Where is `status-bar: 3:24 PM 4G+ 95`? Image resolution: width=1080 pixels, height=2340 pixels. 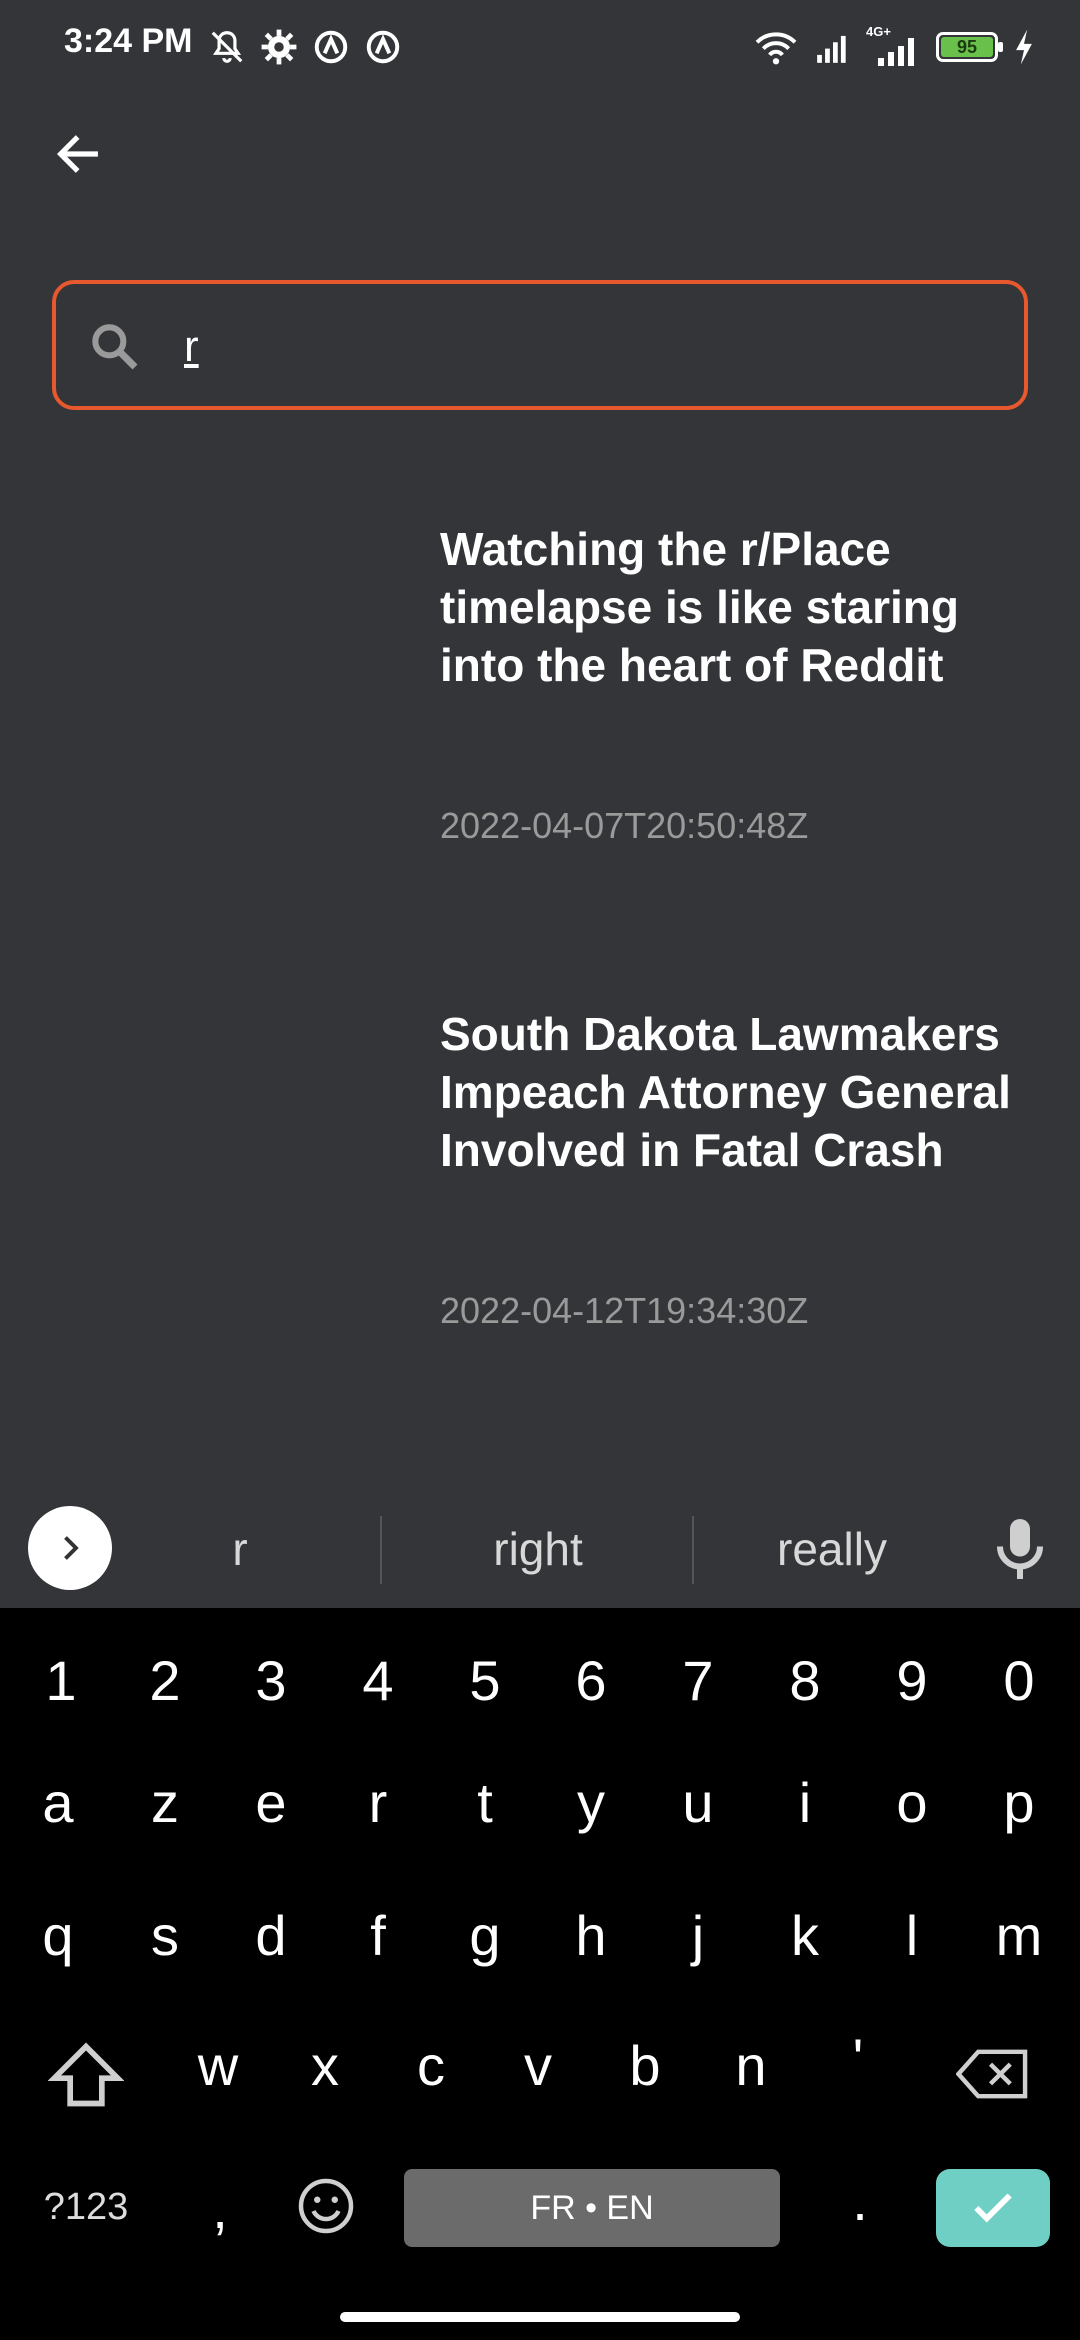
status-bar: 3:24 PM 4G+ 95 is located at coordinates (540, 48).